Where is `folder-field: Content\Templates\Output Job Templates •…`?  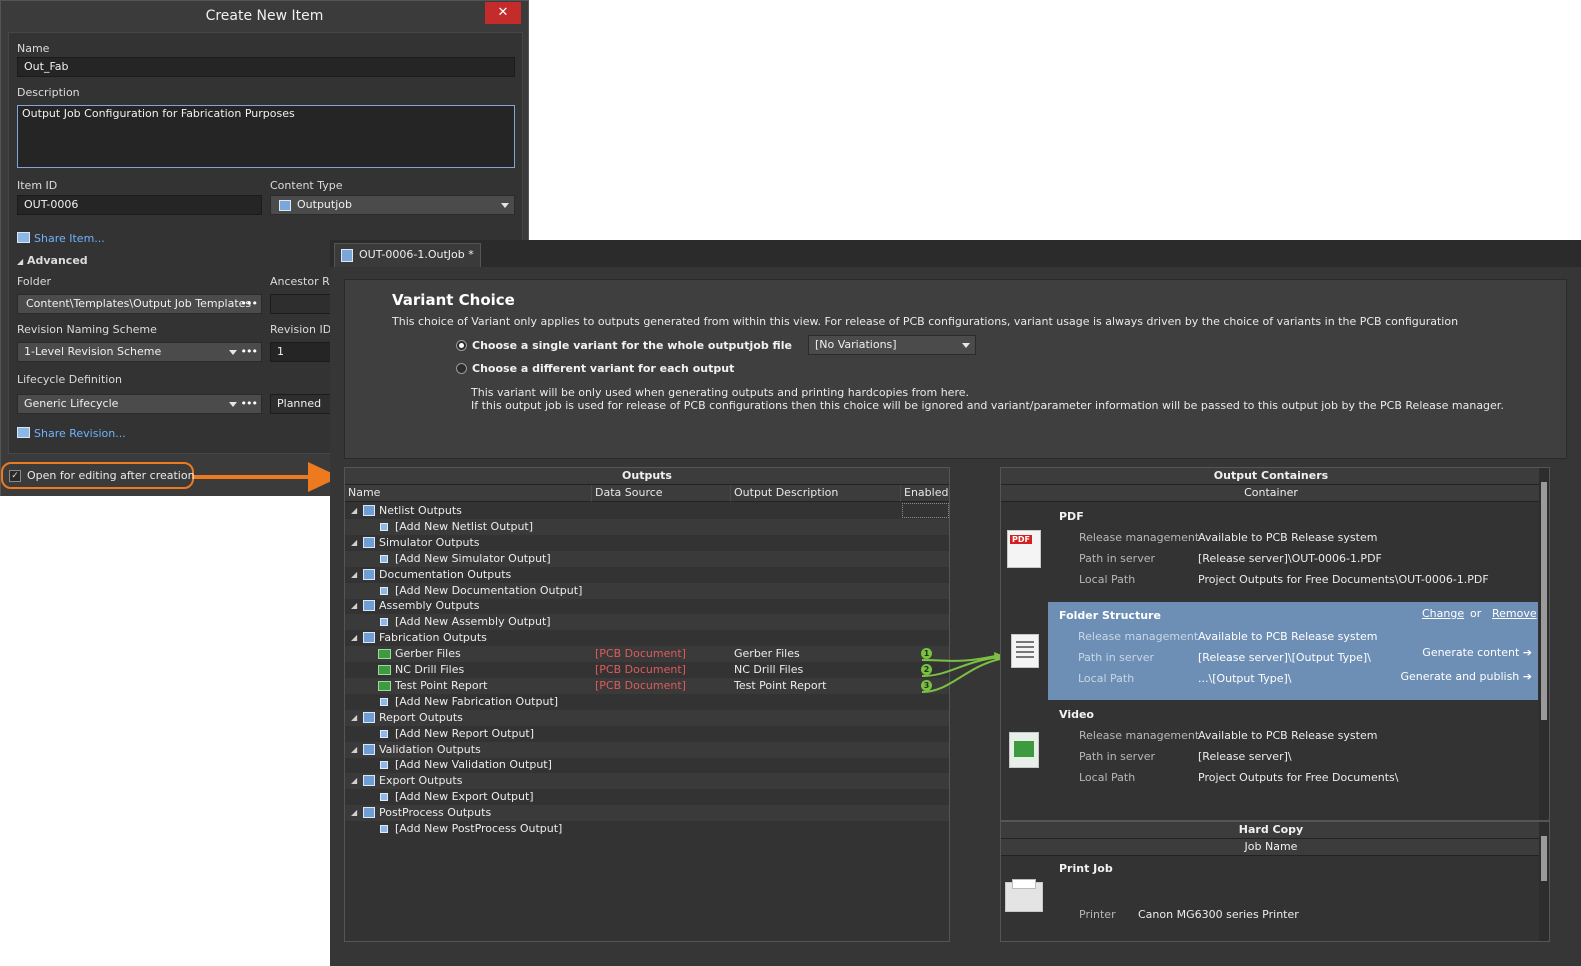
folder-field: Content\Templates\Output Job Templates •… is located at coordinates (139, 304).